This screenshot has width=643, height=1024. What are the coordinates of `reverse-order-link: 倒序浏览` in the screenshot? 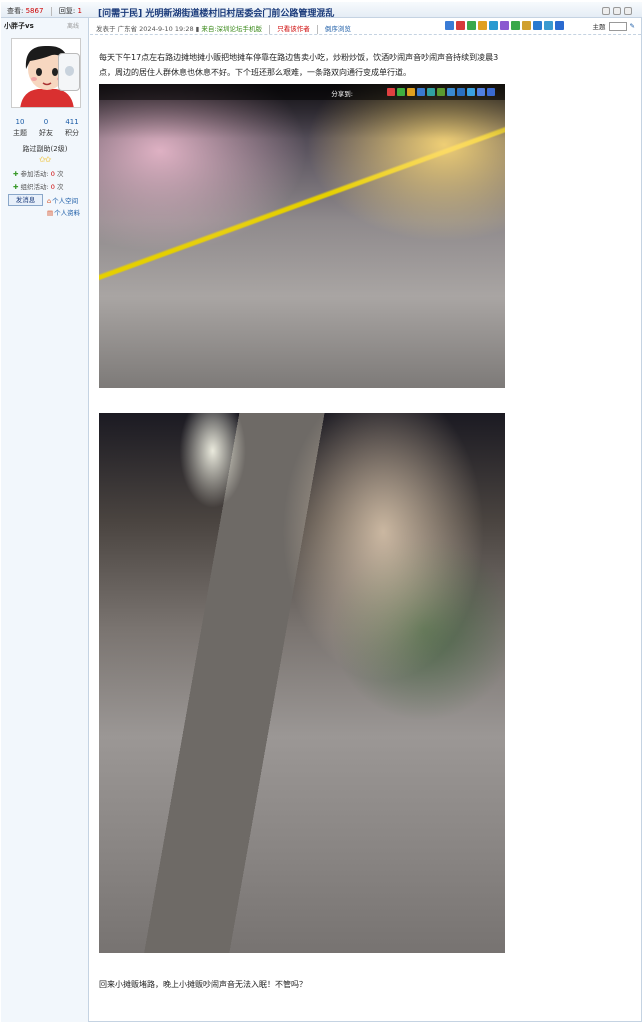 It's located at (338, 29).